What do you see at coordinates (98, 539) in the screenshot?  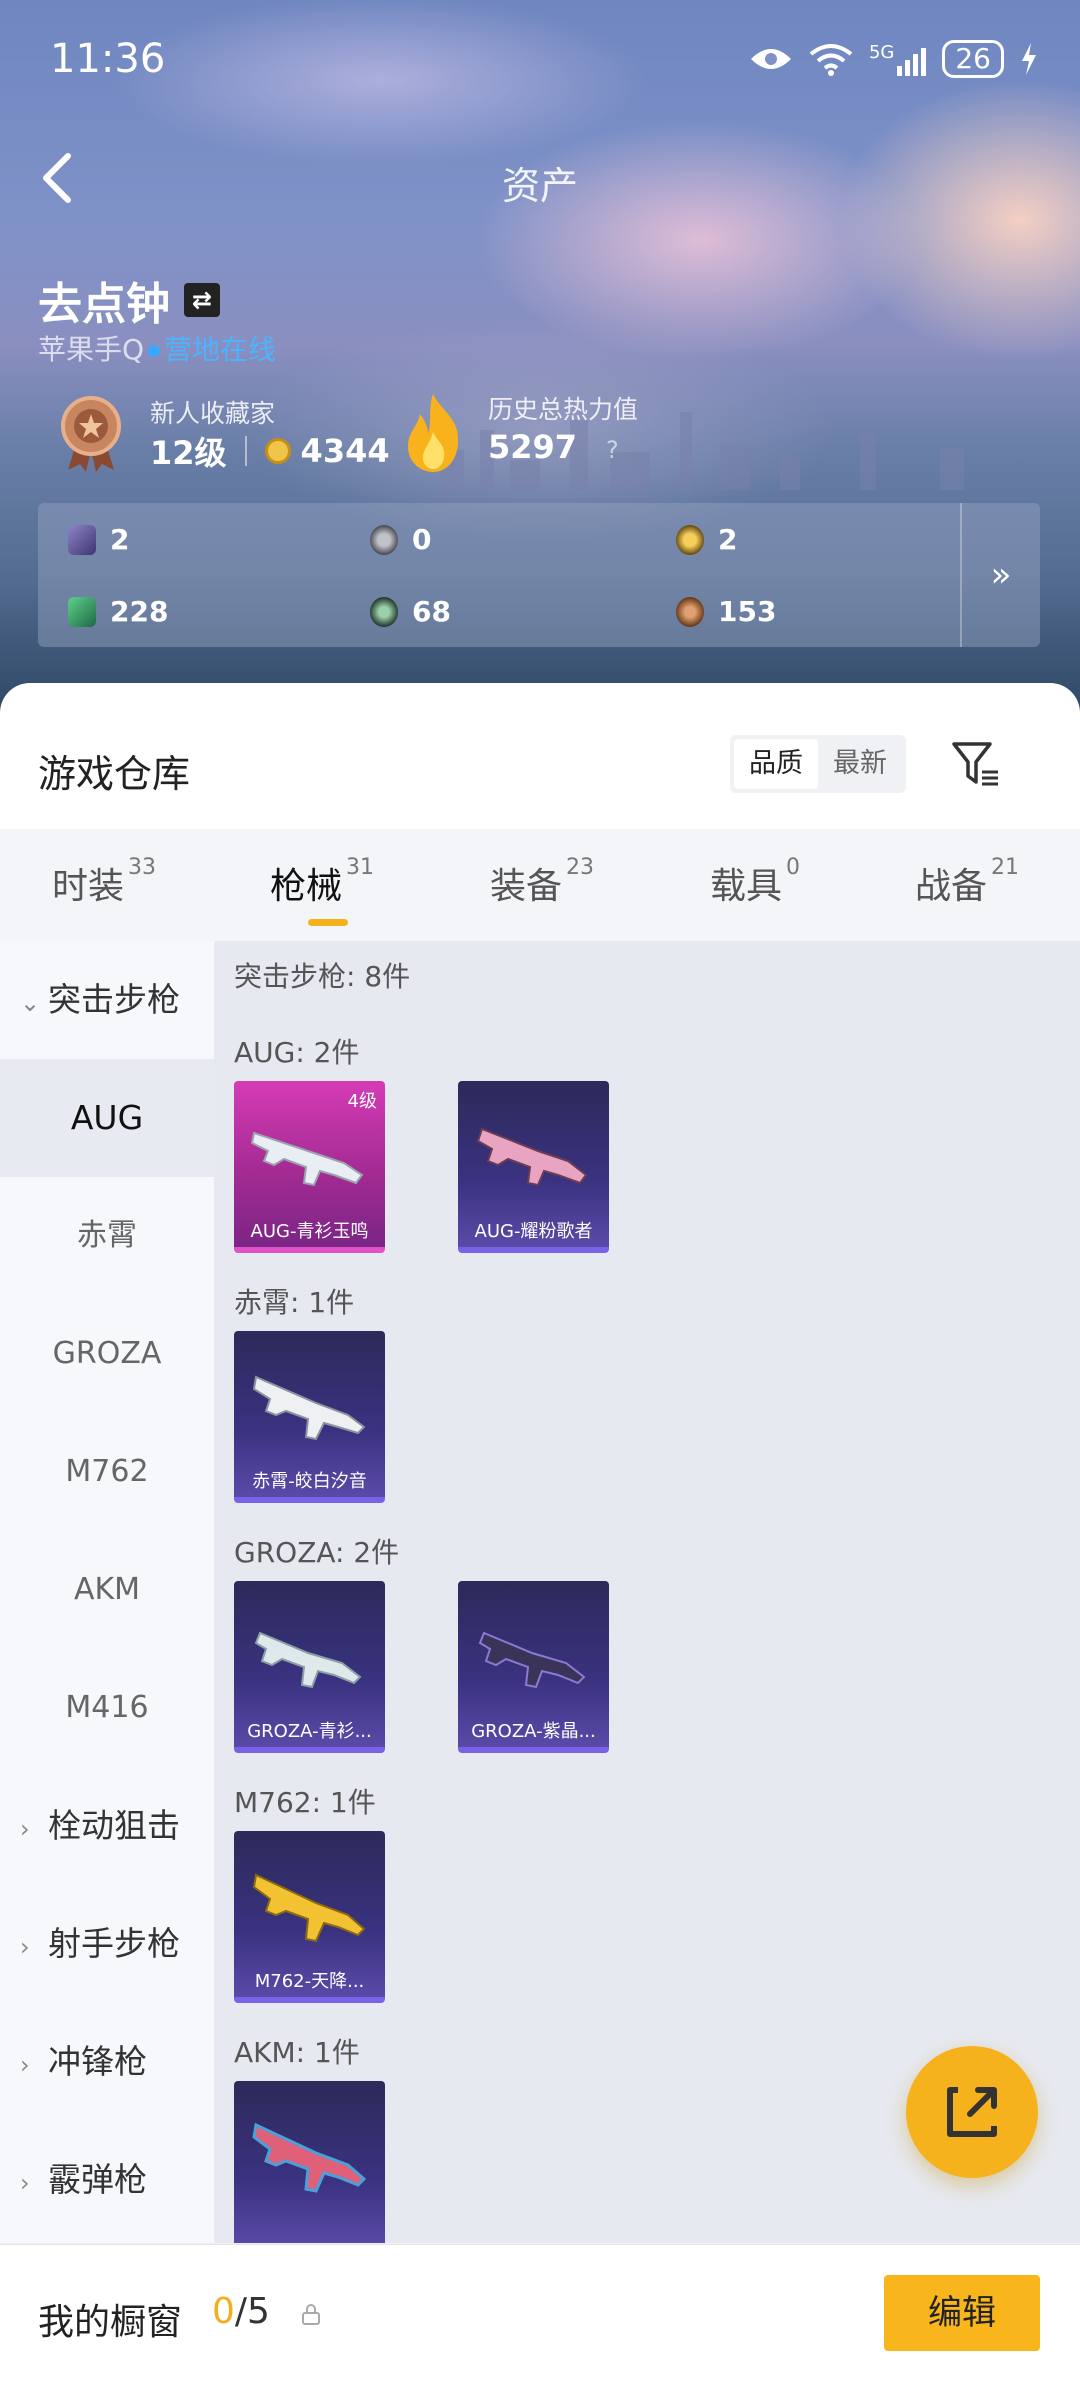 I see `stat-purple-card: 2` at bounding box center [98, 539].